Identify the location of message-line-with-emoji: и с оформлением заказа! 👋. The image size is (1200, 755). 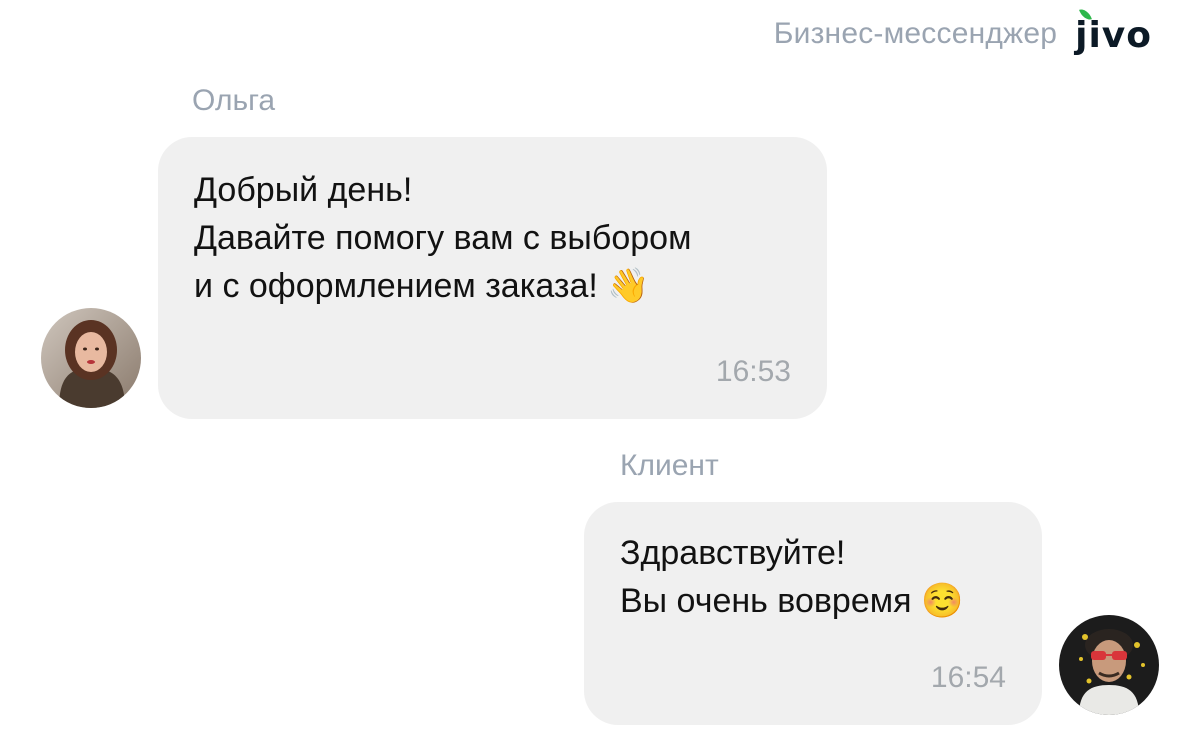
(442, 286).